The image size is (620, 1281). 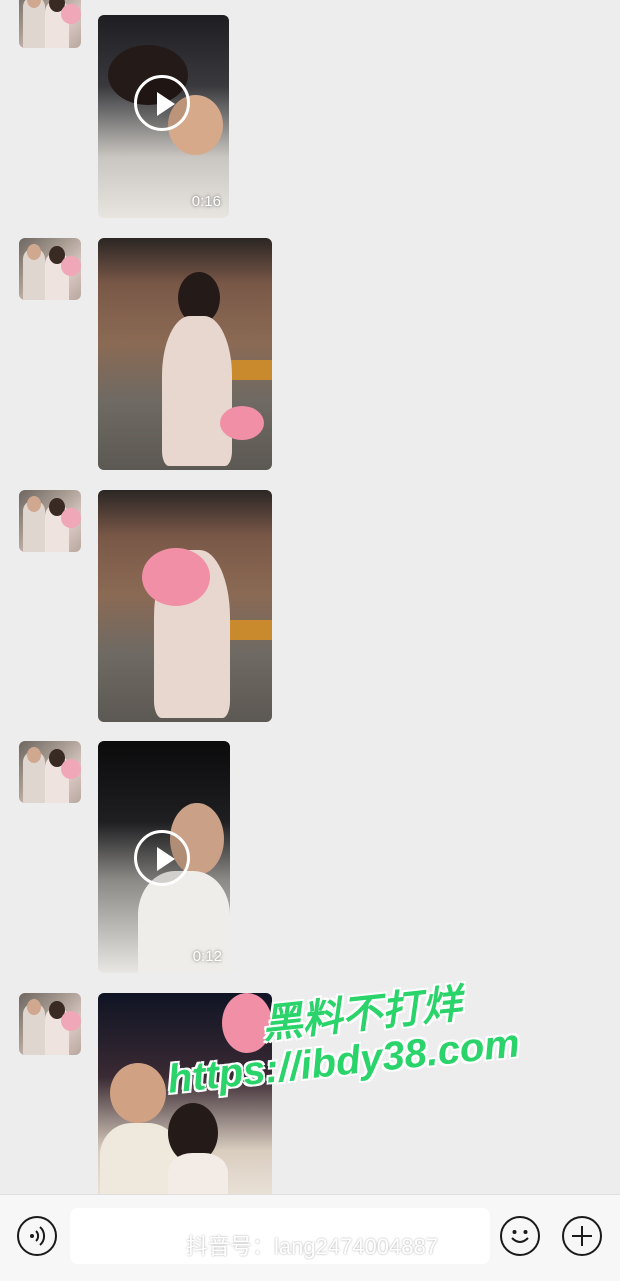 I want to click on video-thumbnail: 0:16, so click(x=163, y=116).